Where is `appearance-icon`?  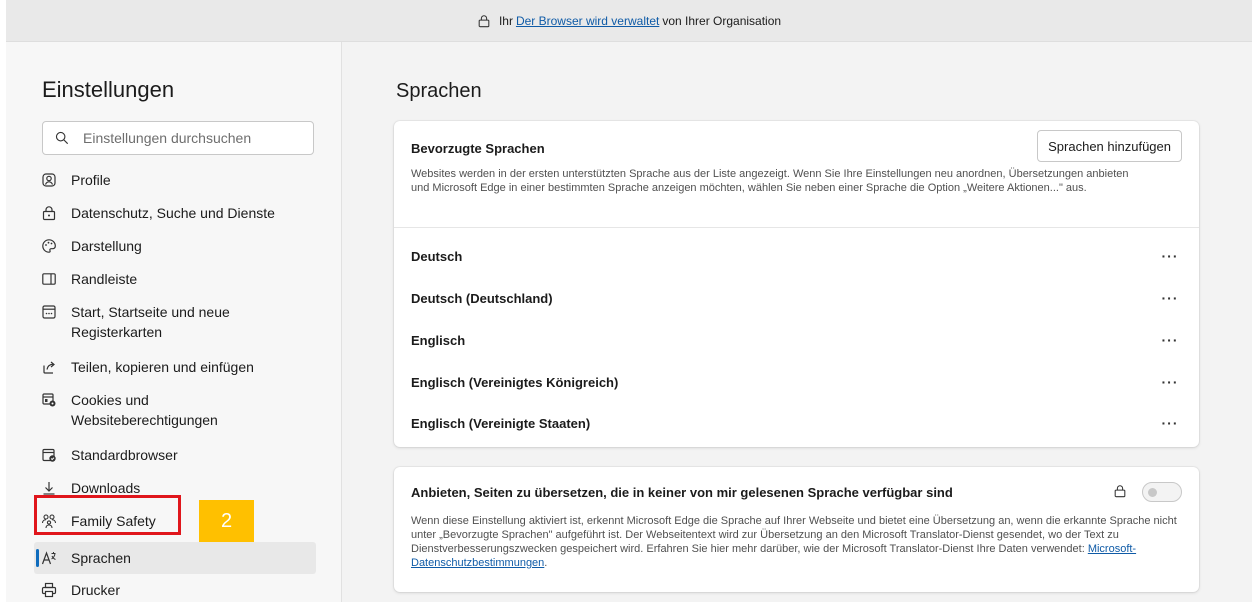 appearance-icon is located at coordinates (49, 246).